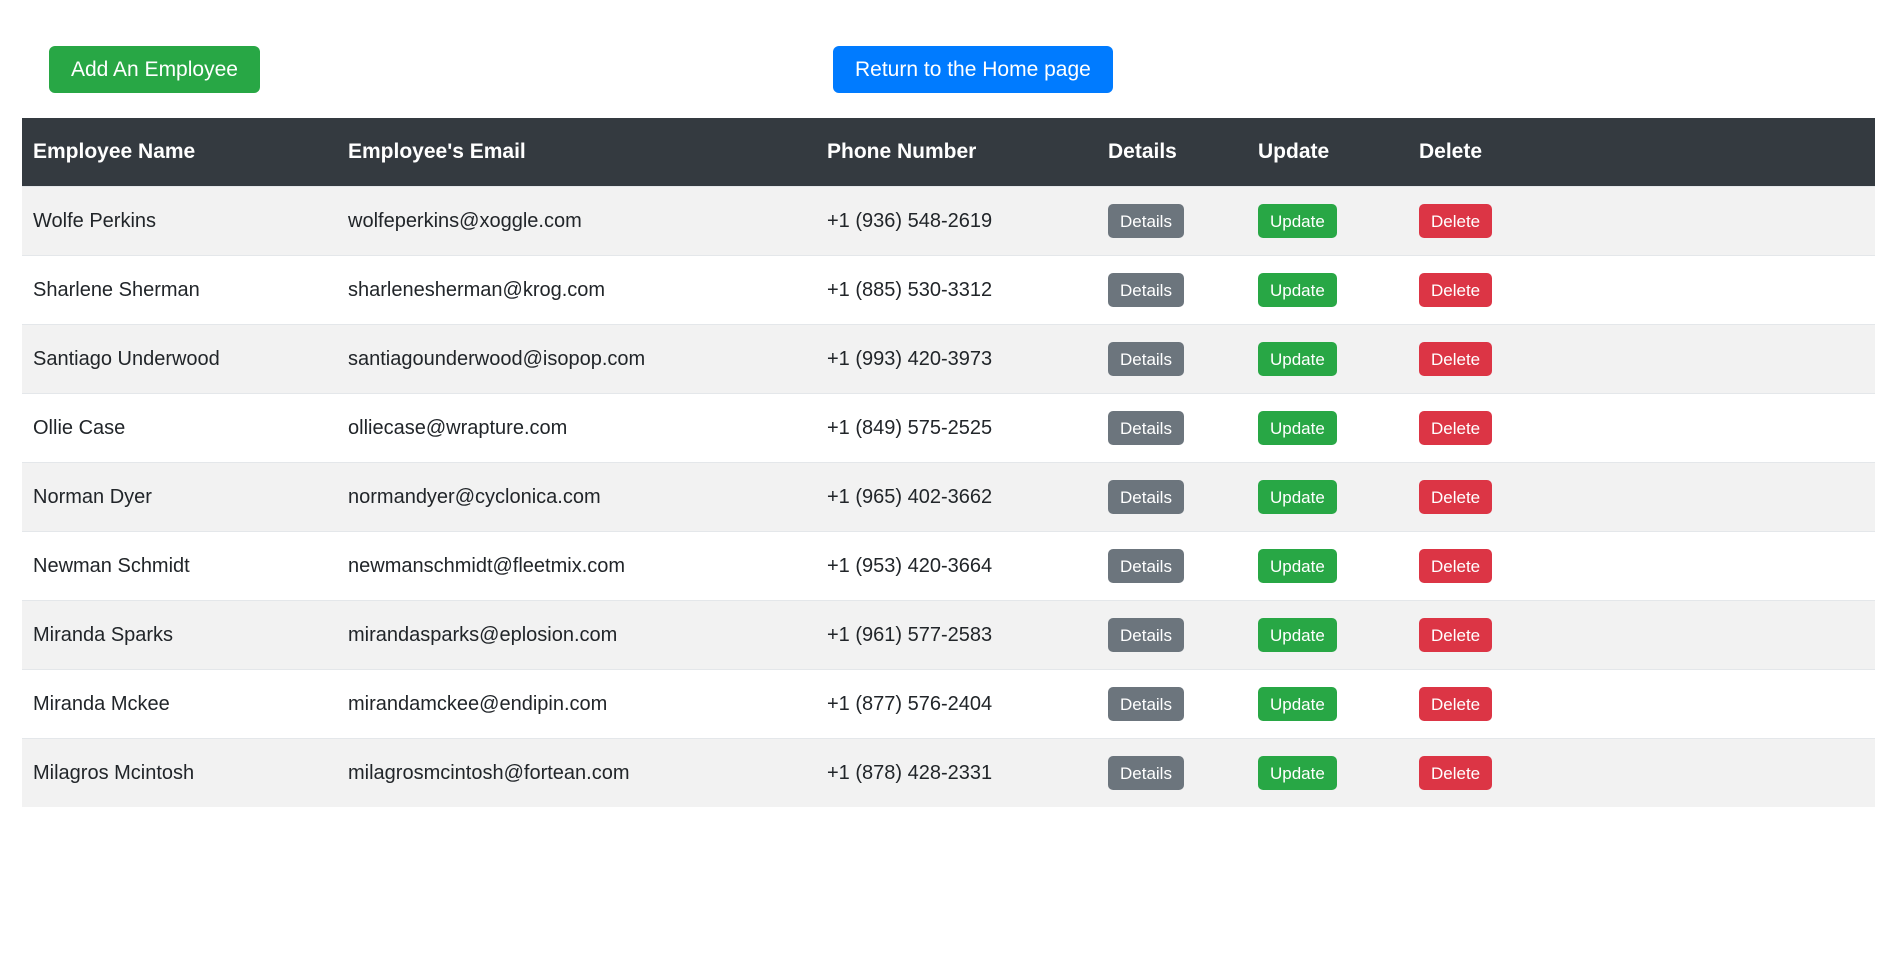 This screenshot has height=969, width=1894. What do you see at coordinates (185, 566) in the screenshot?
I see `employee-name-cell: Newman Schmidt` at bounding box center [185, 566].